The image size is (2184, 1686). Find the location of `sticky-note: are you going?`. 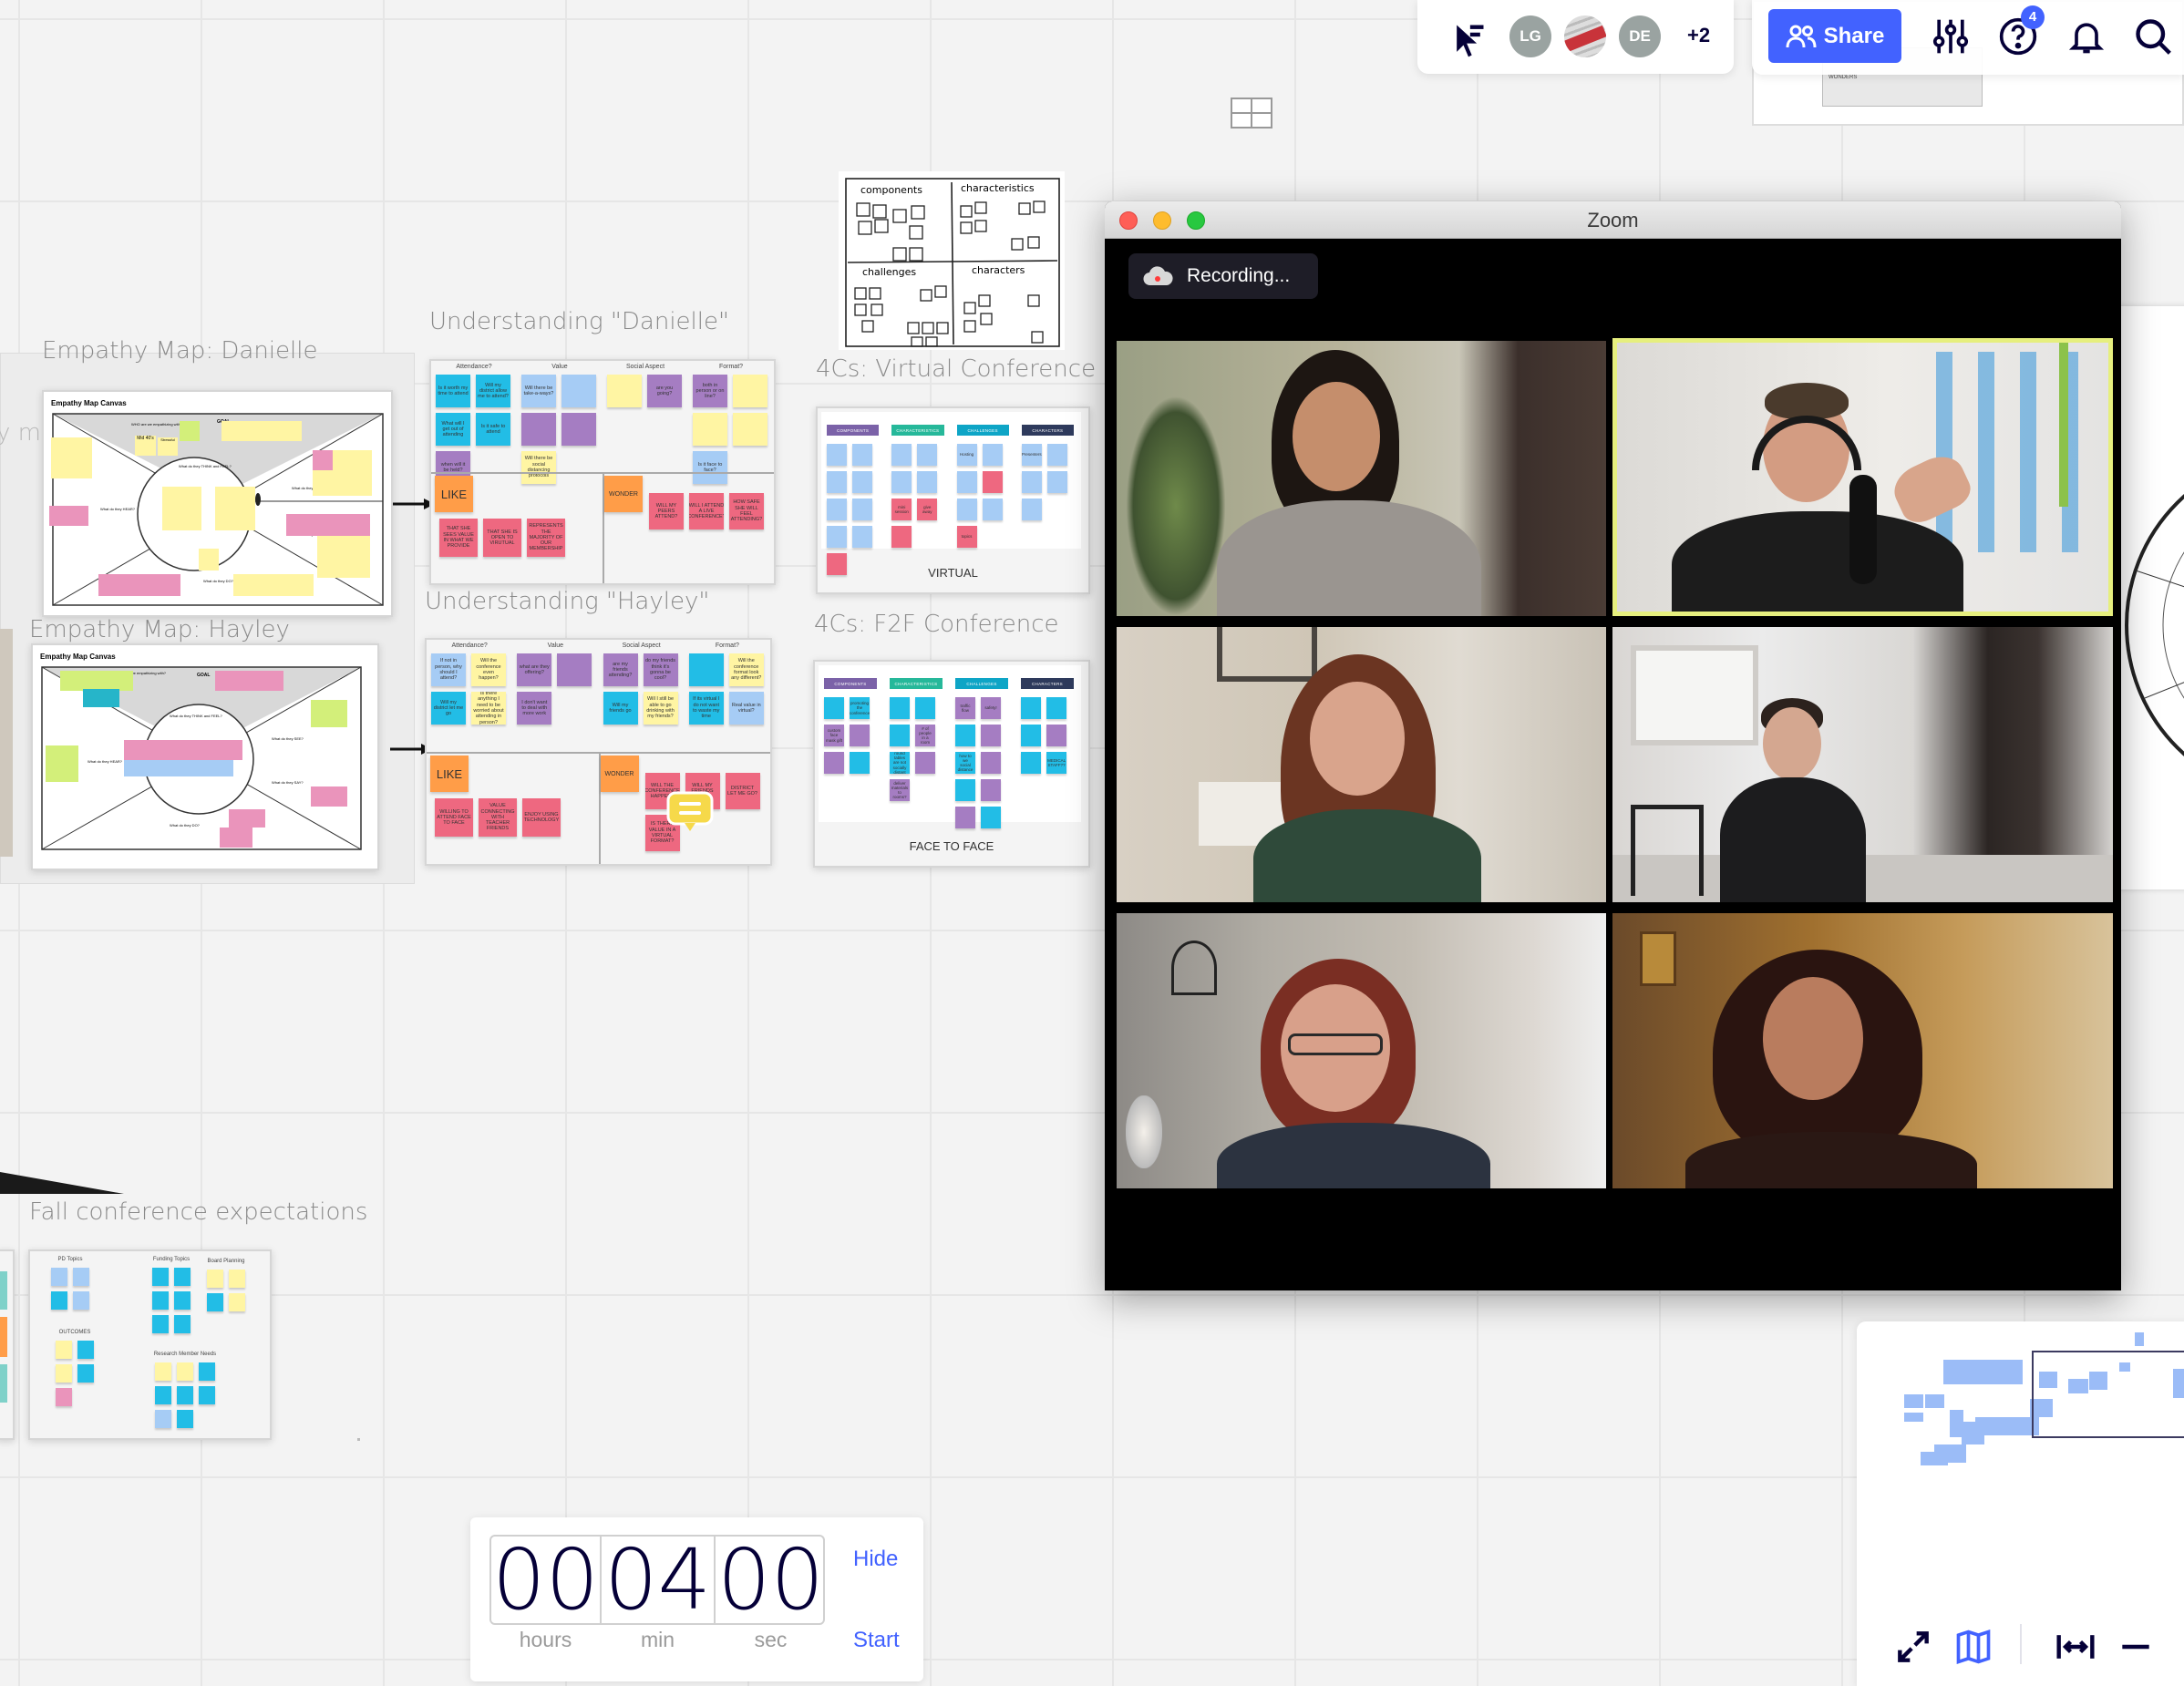

sticky-note: are you going? is located at coordinates (665, 391).